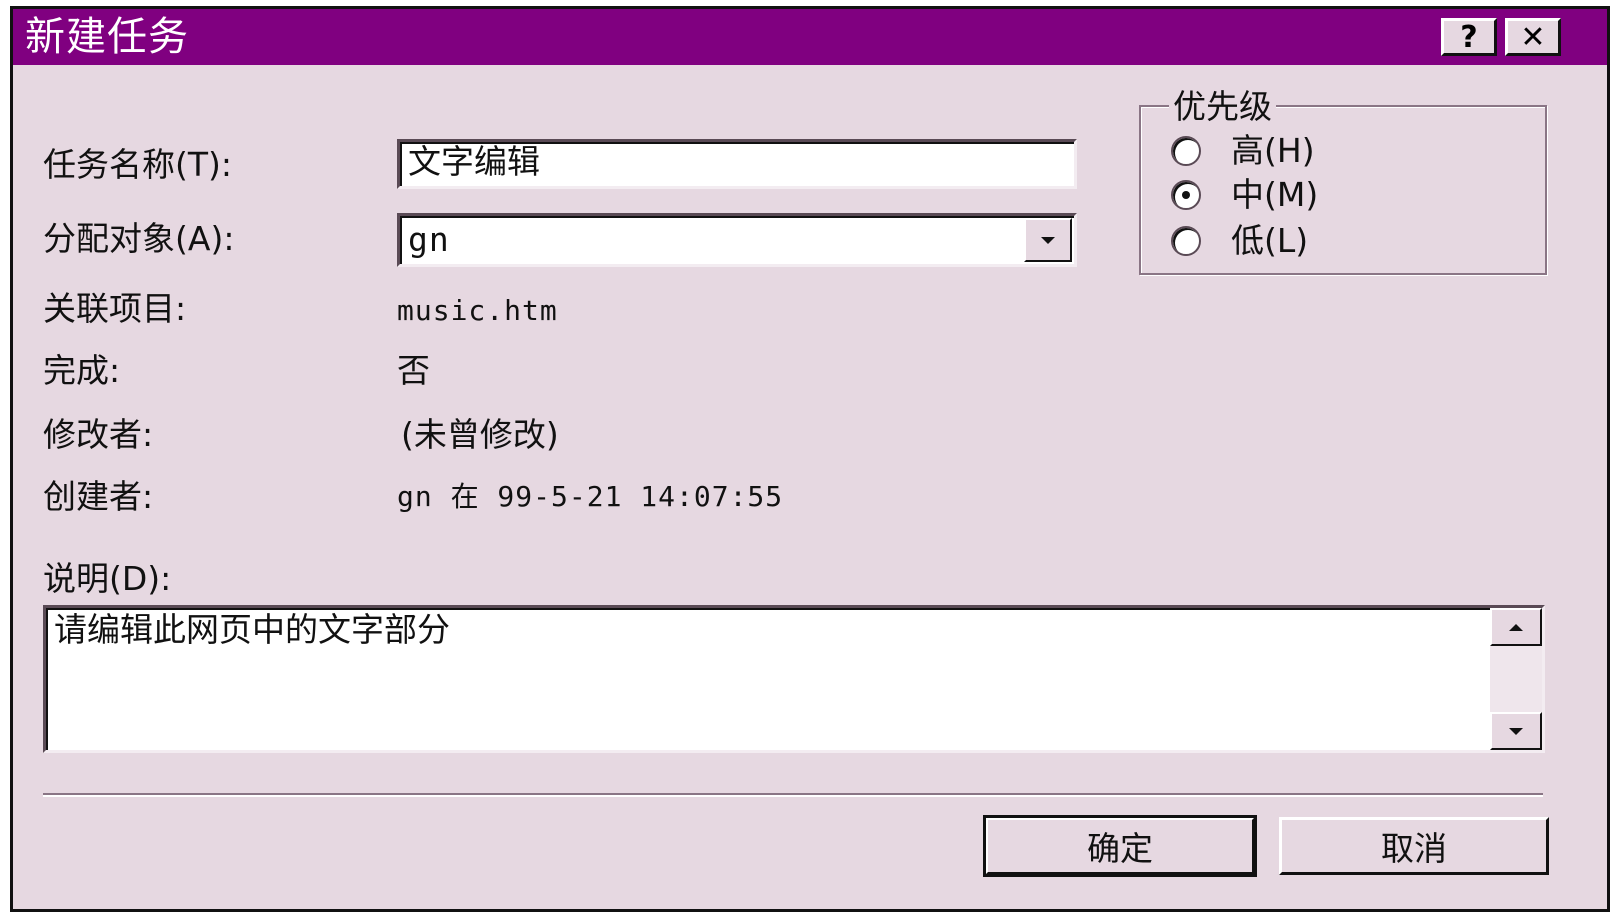  Describe the element at coordinates (737, 164) in the screenshot. I see `task-name-input: 文字编辑` at that location.